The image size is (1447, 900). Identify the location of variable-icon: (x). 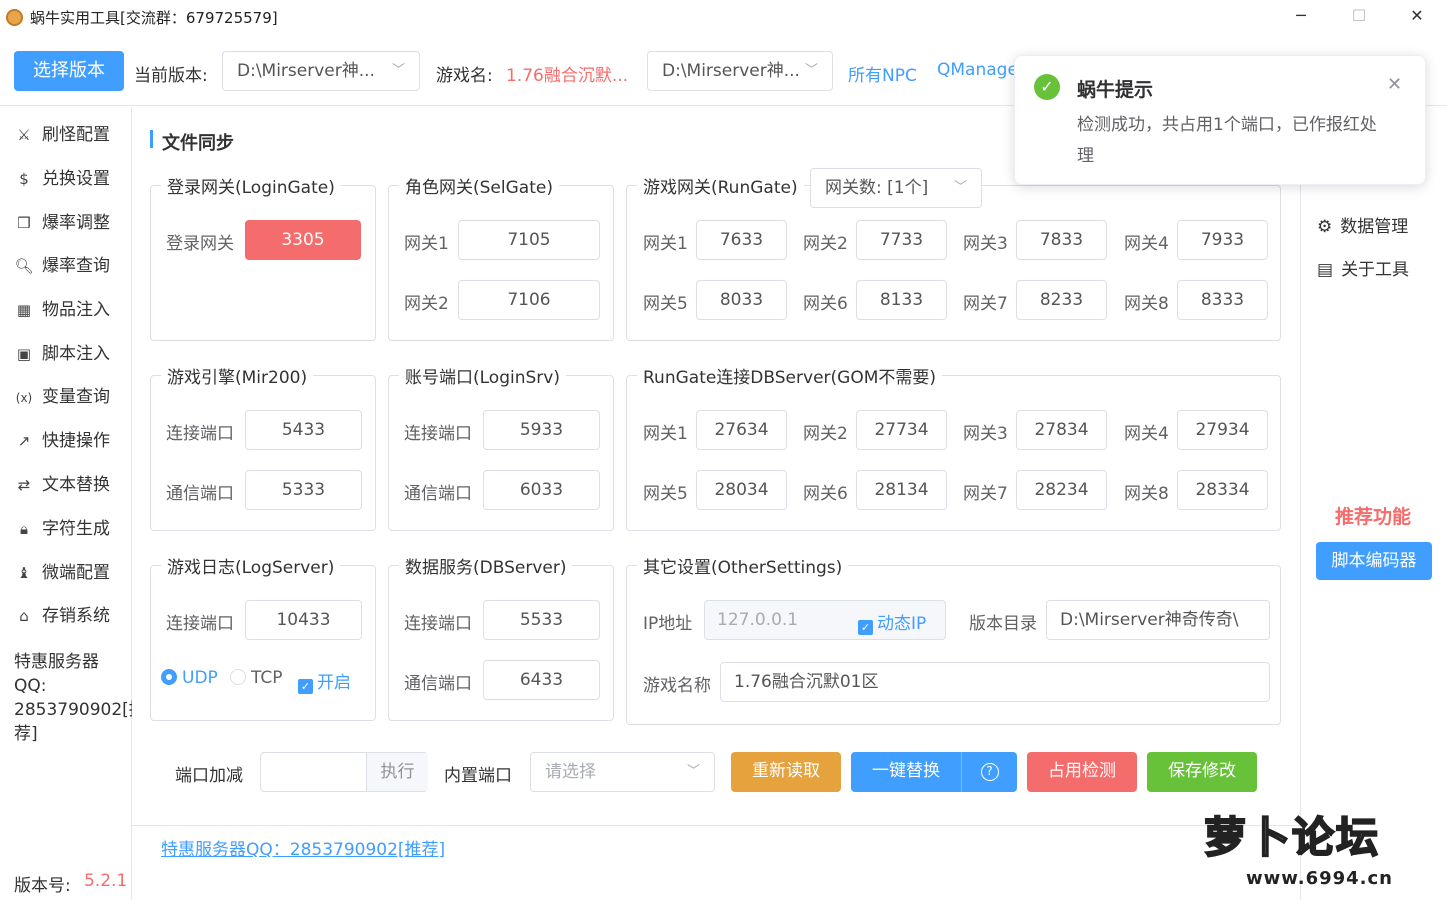
(24, 398).